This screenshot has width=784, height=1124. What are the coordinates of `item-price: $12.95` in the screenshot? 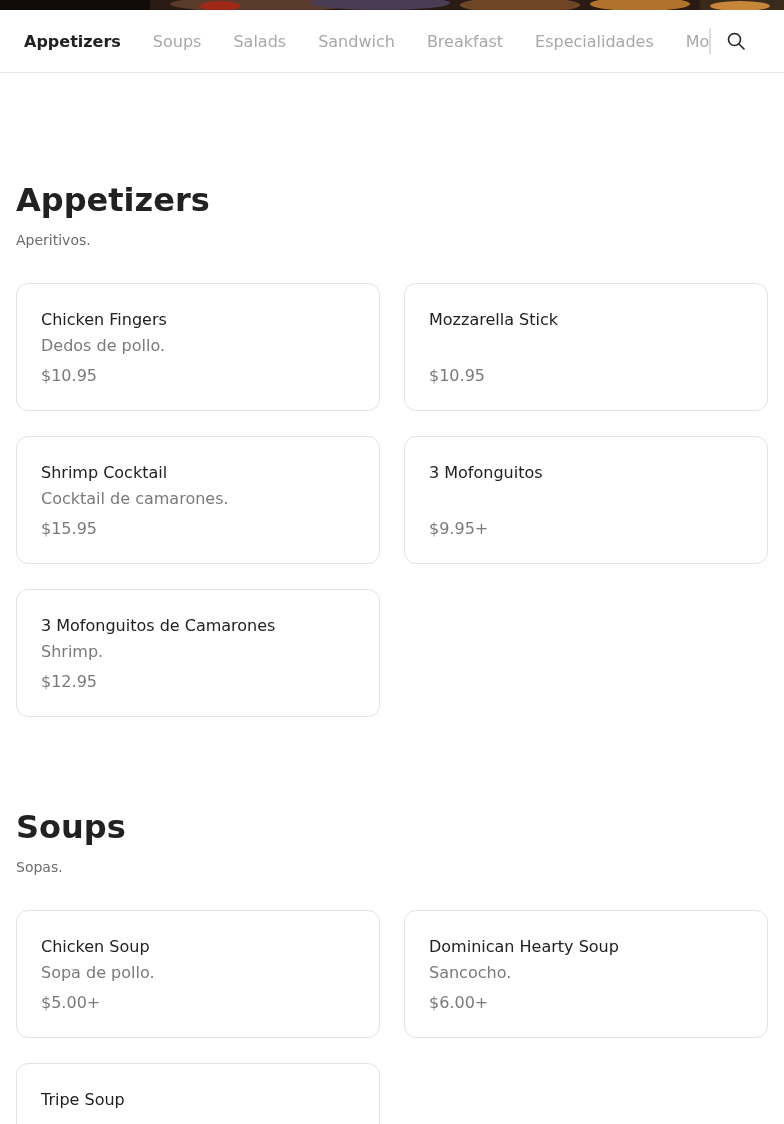 It's located at (69, 682).